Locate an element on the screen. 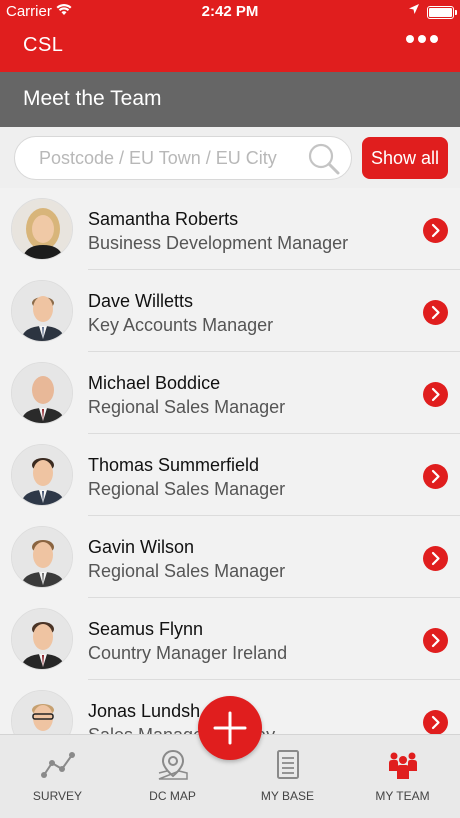  tab-survey: SURVEY is located at coordinates (57, 776).